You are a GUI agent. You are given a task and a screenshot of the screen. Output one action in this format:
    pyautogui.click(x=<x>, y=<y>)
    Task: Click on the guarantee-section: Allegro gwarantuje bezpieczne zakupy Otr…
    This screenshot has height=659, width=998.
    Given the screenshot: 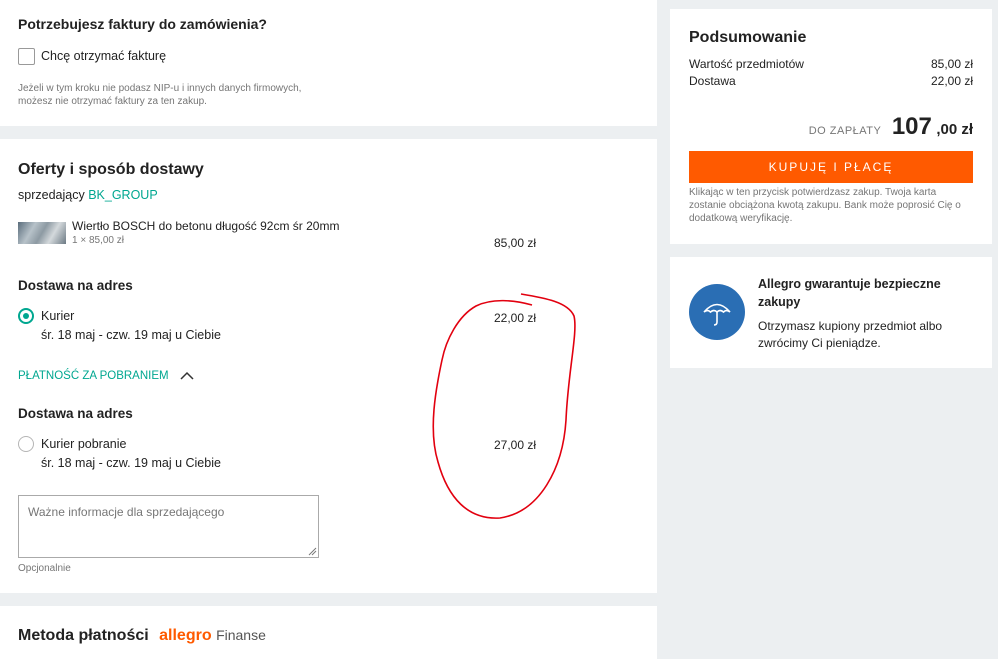 What is the action you would take?
    pyautogui.click(x=831, y=312)
    